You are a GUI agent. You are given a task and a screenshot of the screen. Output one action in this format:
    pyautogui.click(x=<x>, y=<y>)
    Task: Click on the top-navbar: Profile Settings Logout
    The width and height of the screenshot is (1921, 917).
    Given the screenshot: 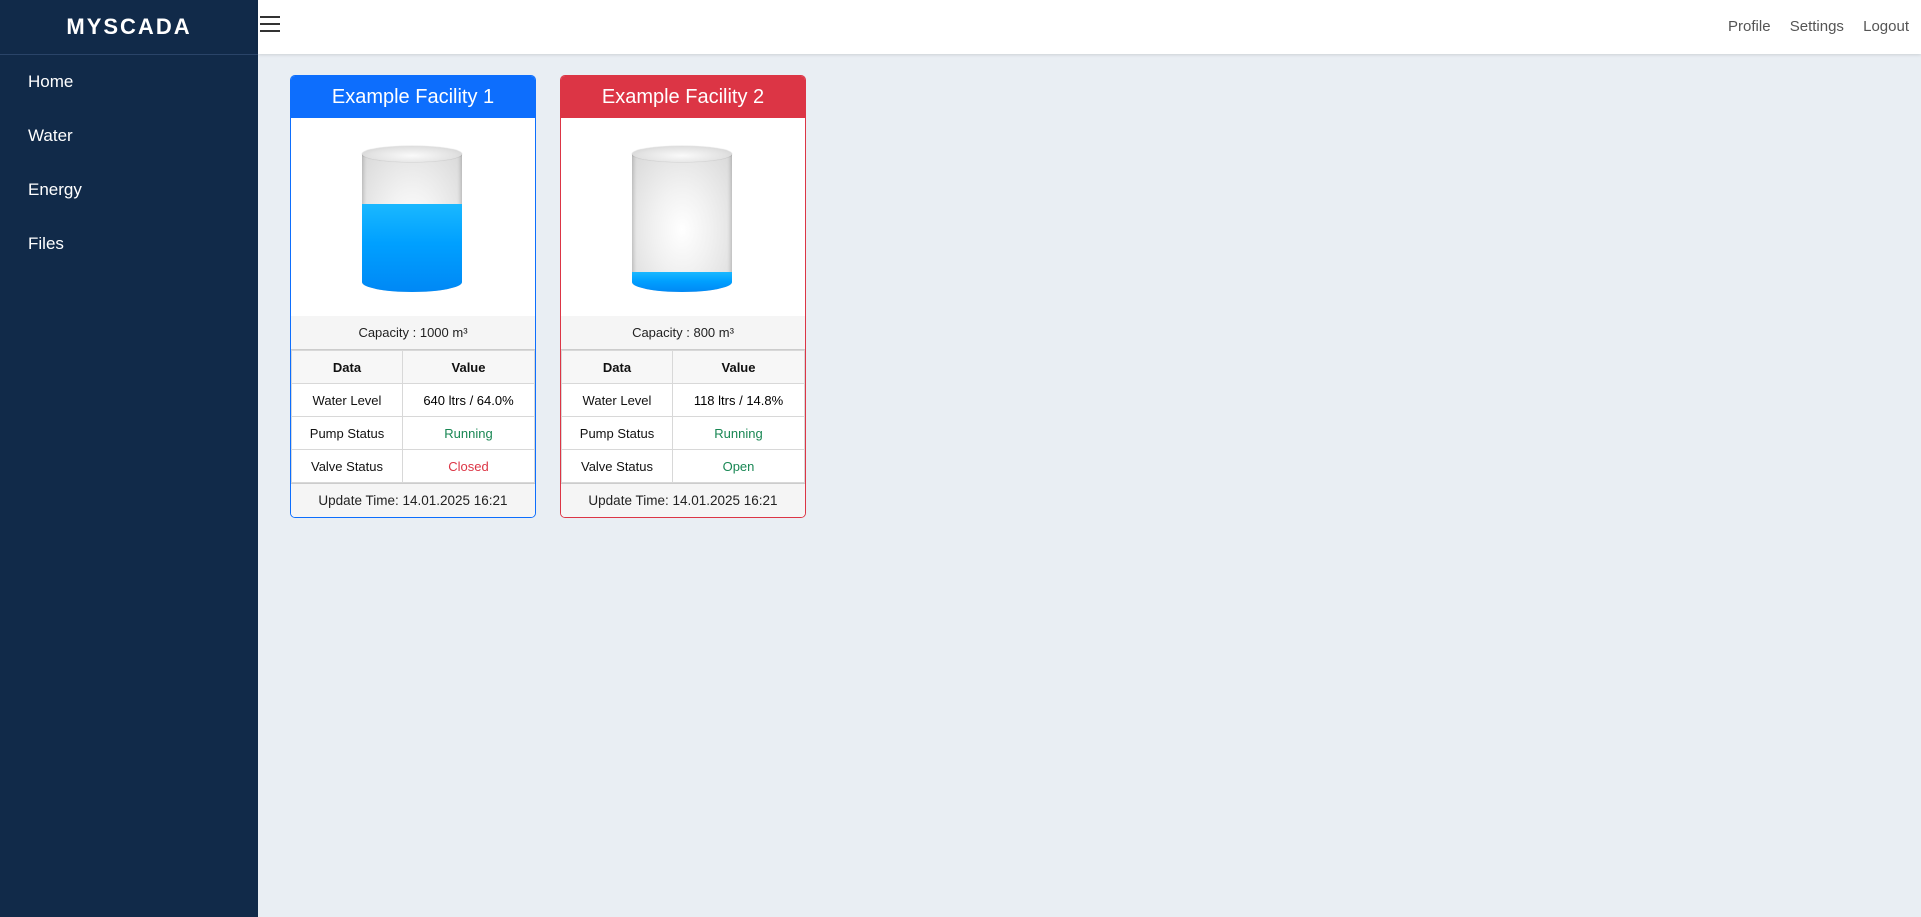 What is the action you would take?
    pyautogui.click(x=1089, y=27)
    